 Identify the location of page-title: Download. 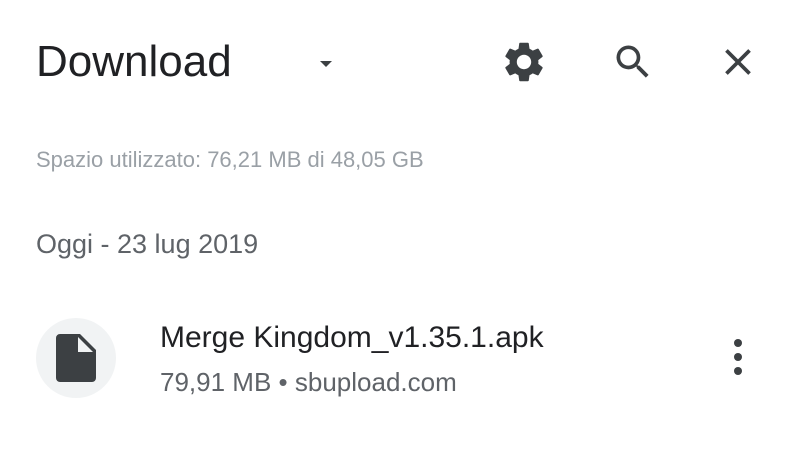
(134, 61).